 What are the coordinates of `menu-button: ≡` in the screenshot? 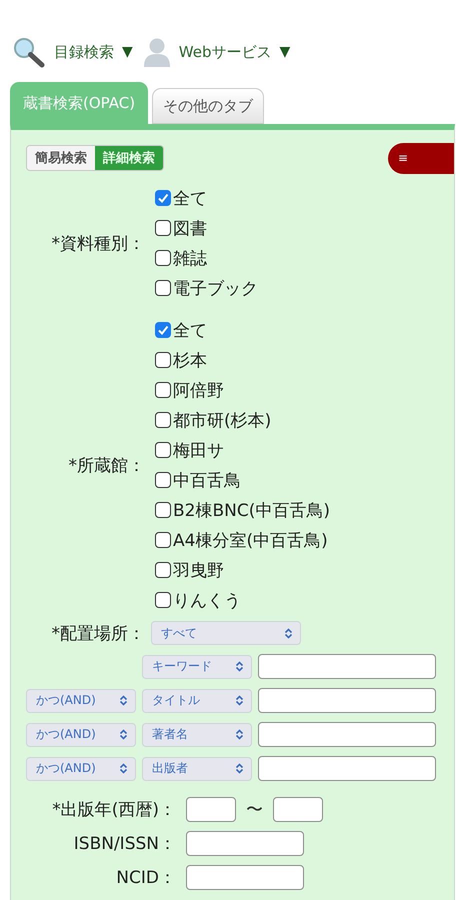 It's located at (421, 158).